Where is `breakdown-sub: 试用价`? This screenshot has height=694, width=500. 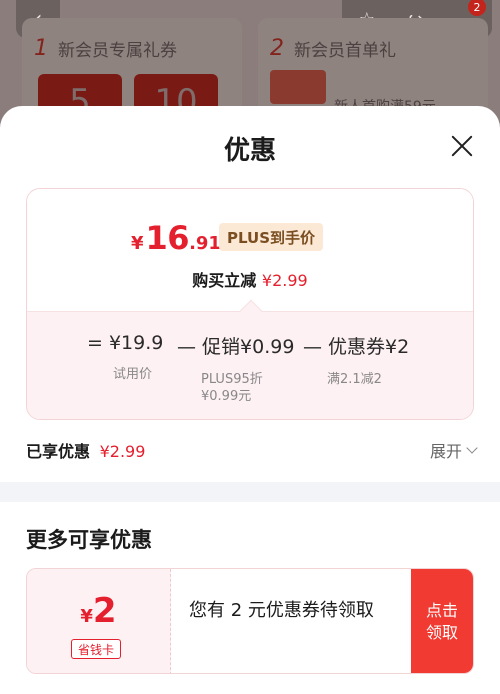
breakdown-sub: 试用价 is located at coordinates (133, 374).